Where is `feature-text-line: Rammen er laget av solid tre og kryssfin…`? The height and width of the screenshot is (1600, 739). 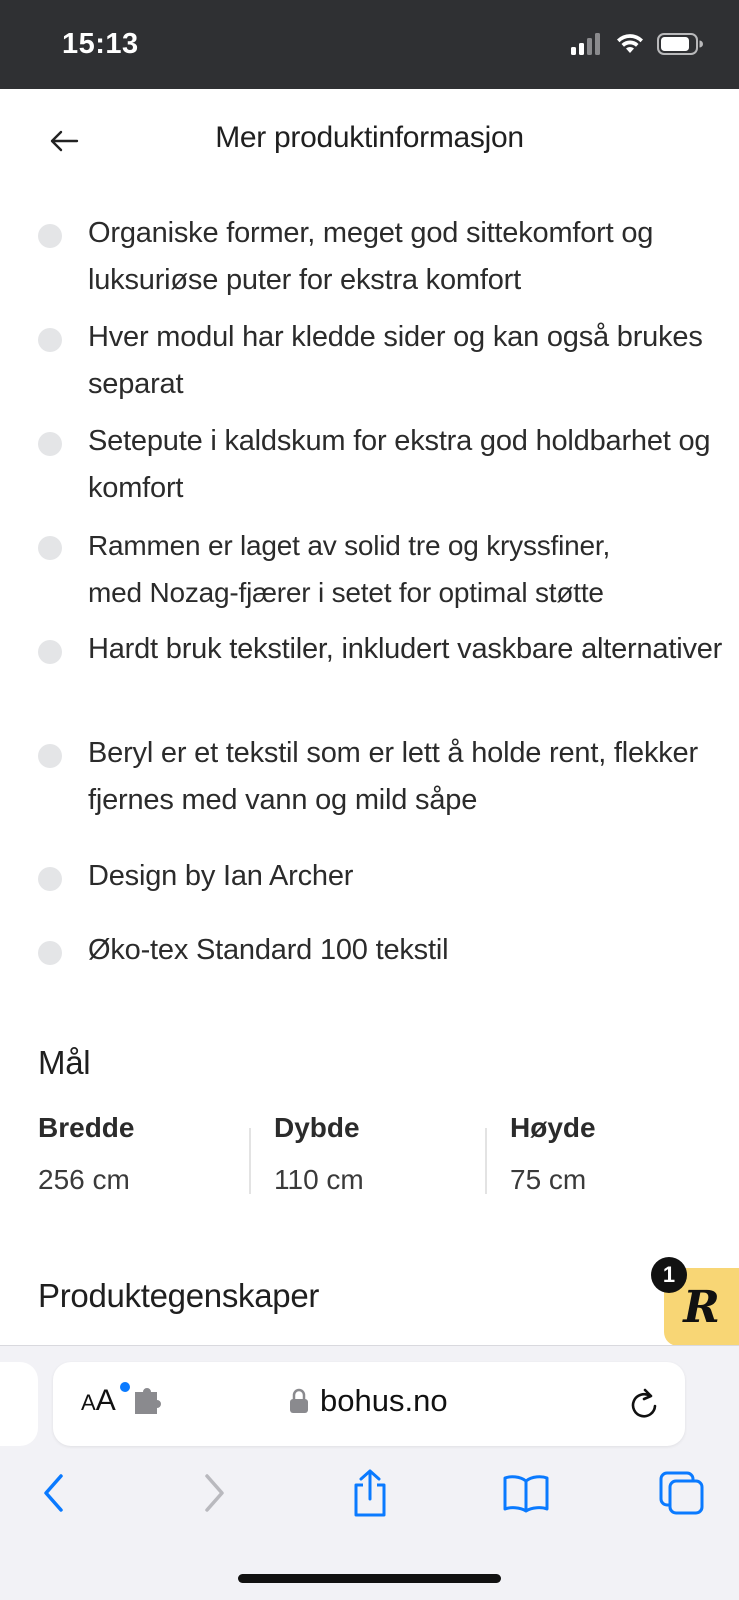
feature-text-line: Rammen er laget av solid tre og kryssfin… is located at coordinates (349, 545).